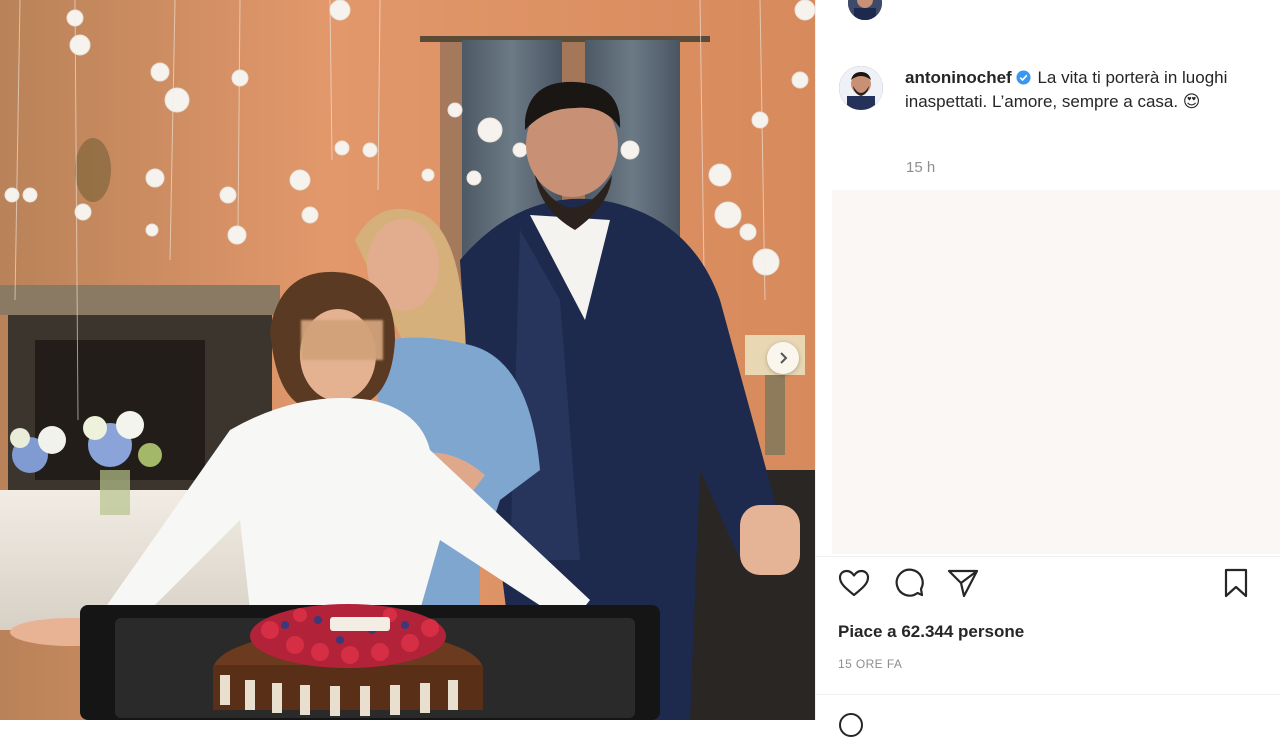 The image size is (1280, 743). Describe the element at coordinates (920, 167) in the screenshot. I see `caption-timestamp: 15 h` at that location.